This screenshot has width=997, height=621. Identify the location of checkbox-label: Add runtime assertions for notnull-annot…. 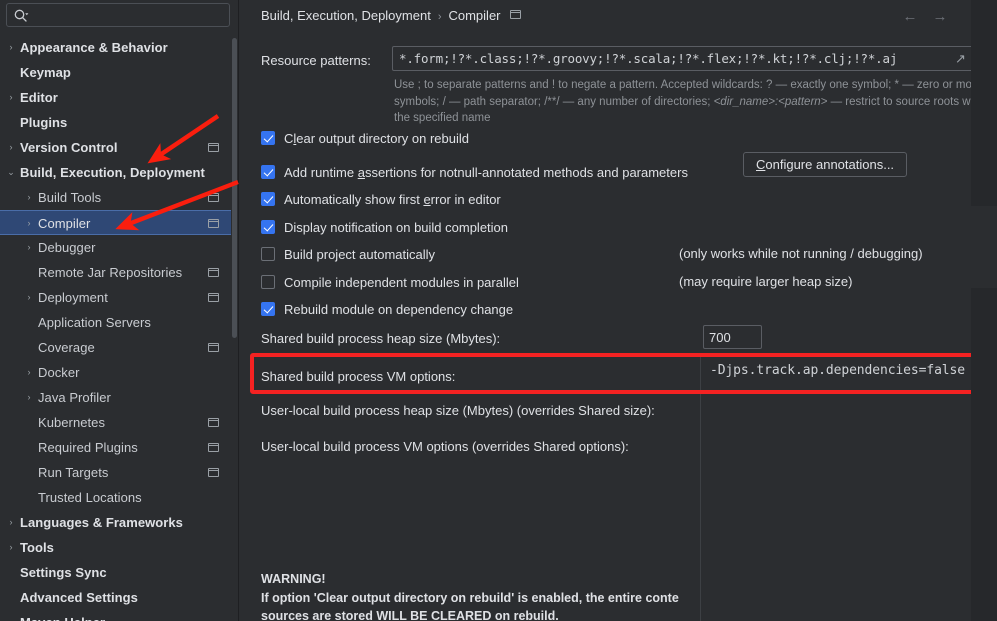
(486, 172).